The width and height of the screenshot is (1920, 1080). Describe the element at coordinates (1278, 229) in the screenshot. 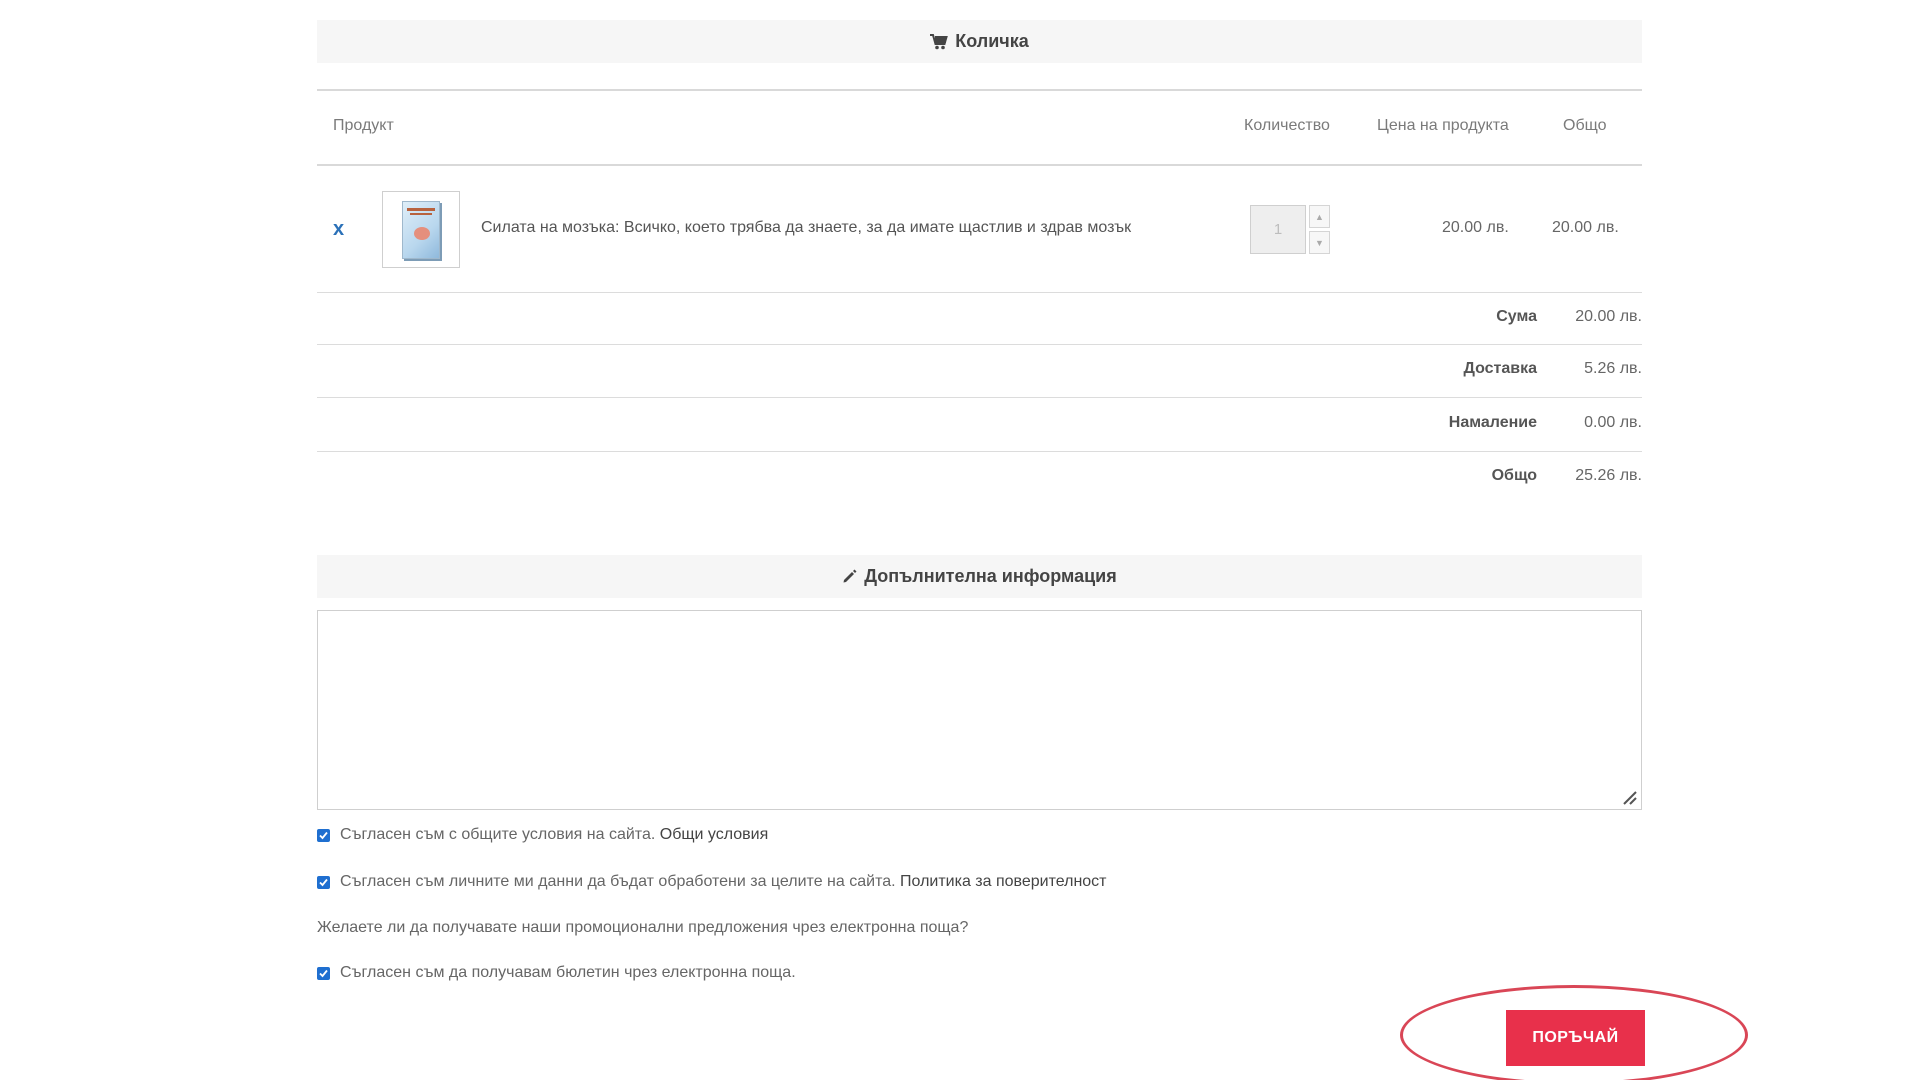

I see `quantity-input: 1` at that location.